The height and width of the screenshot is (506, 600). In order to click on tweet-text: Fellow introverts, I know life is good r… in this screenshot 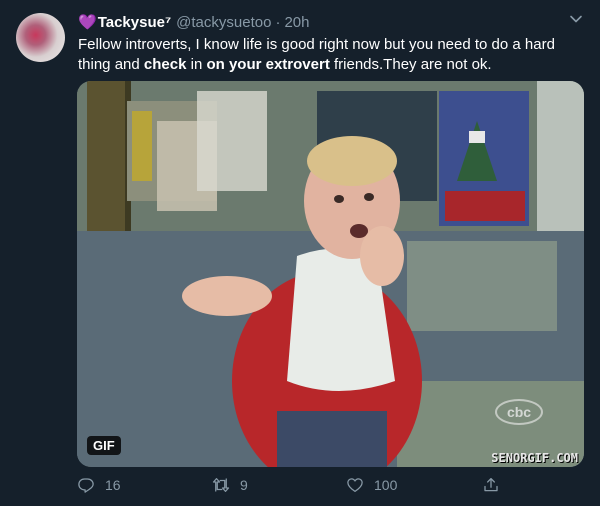, I will do `click(330, 55)`.